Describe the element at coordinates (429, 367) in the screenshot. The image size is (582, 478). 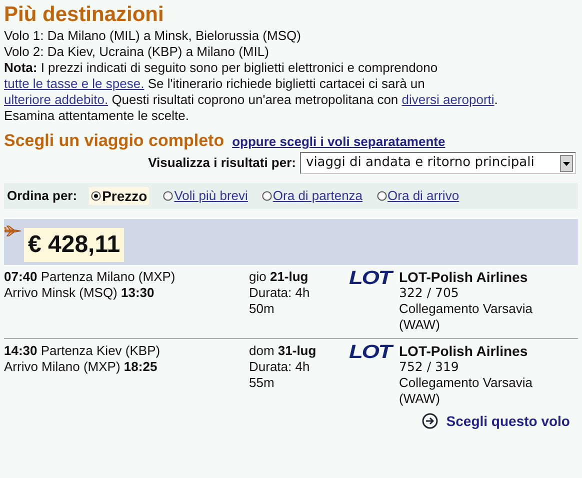
I see `flight-numbers: 752 / 319` at that location.